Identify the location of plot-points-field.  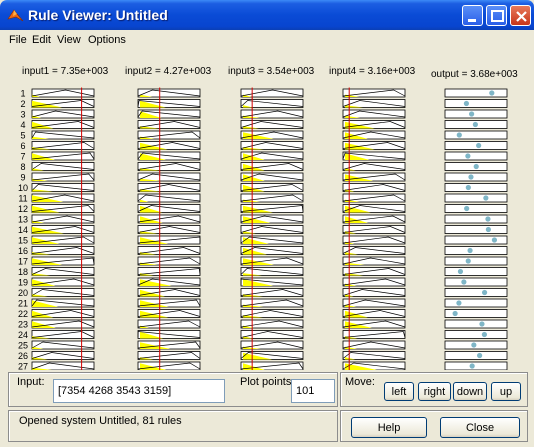
(313, 391).